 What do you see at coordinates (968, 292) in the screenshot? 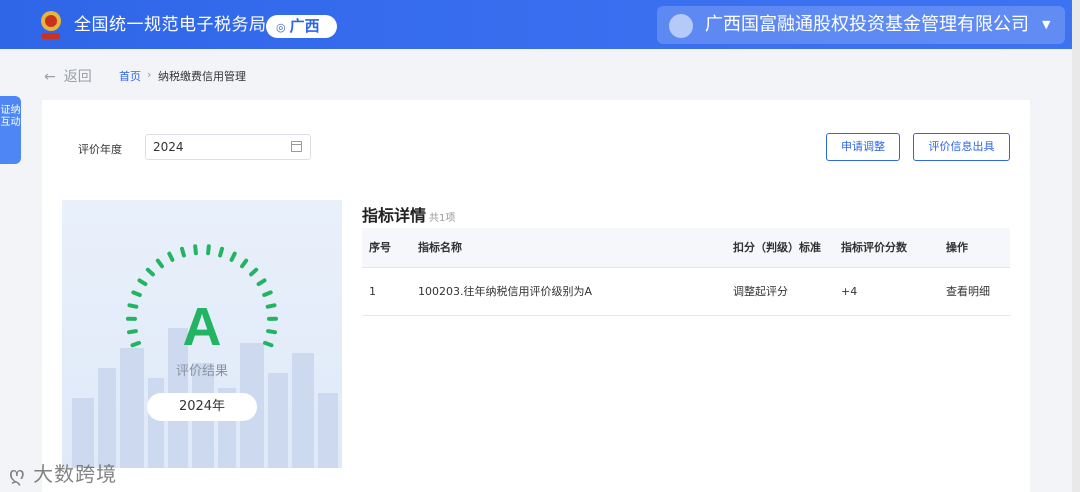
I see `view-details-link: 查看明细` at bounding box center [968, 292].